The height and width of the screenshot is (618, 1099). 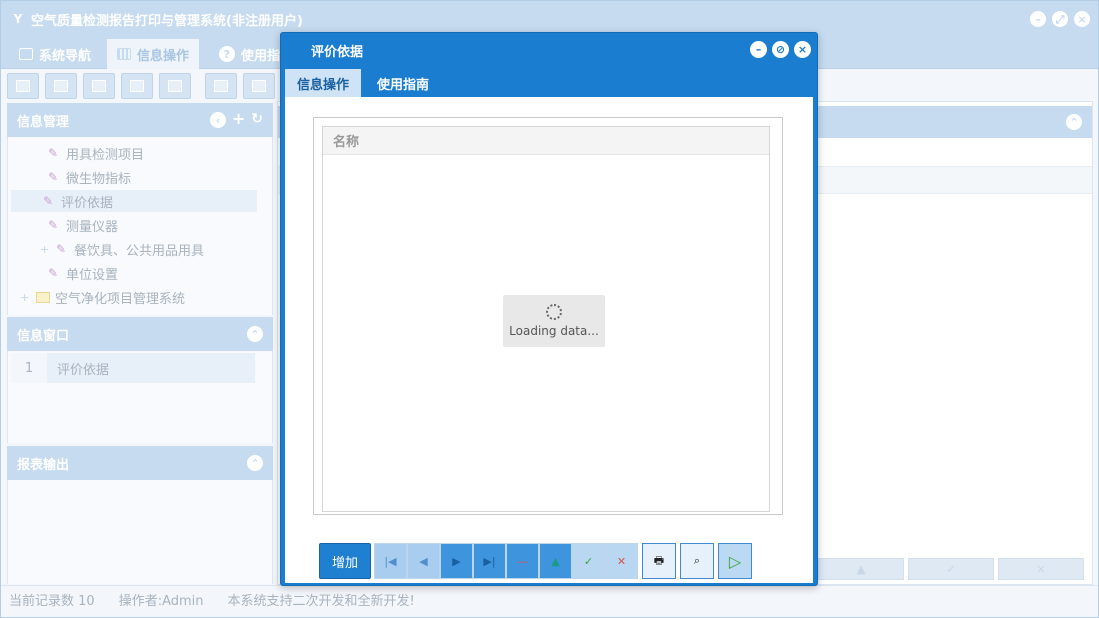 I want to click on check-icon: ✓, so click(x=588, y=561).